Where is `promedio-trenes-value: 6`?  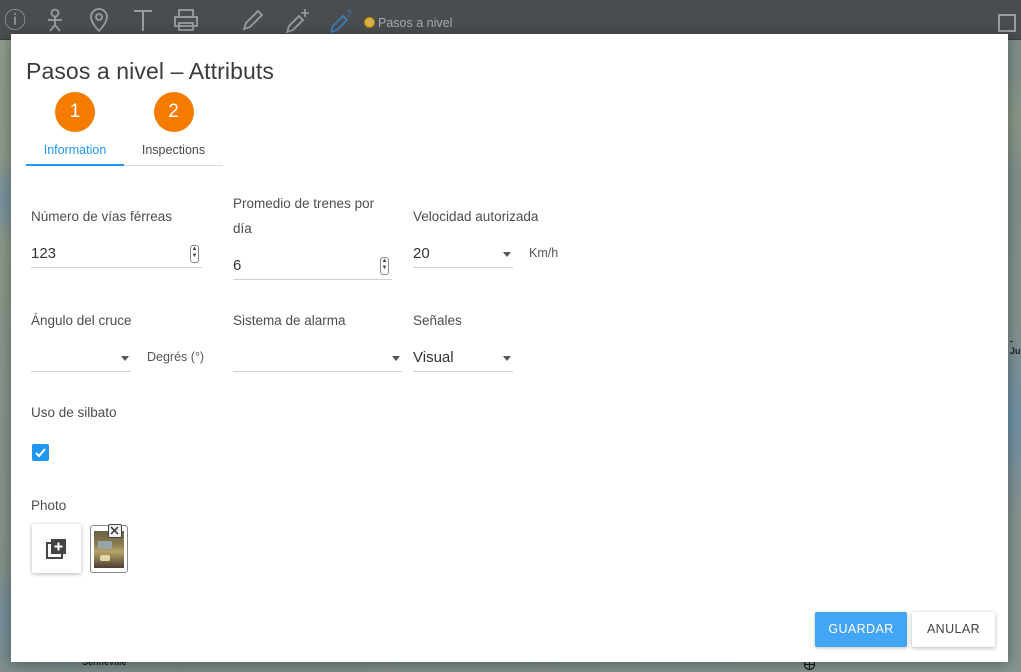 promedio-trenes-value: 6 is located at coordinates (237, 265).